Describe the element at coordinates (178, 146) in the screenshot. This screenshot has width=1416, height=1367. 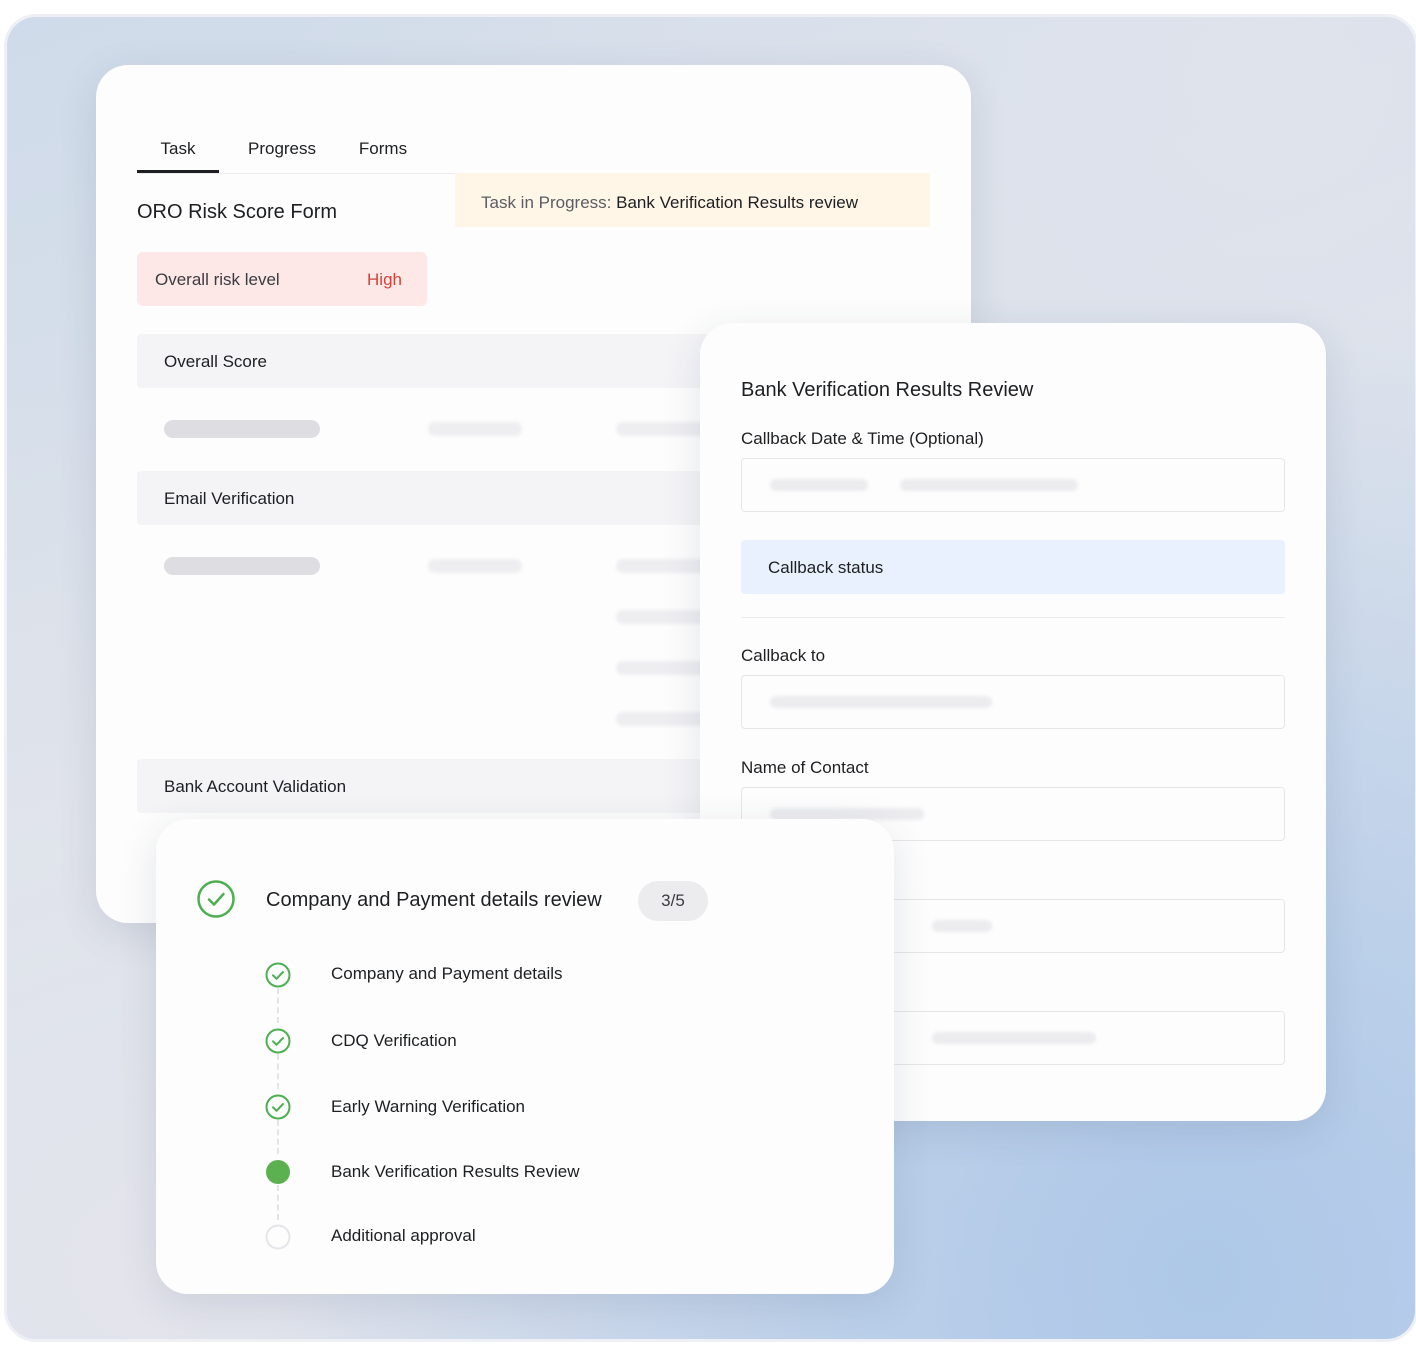
I see `tab-task: Task` at that location.